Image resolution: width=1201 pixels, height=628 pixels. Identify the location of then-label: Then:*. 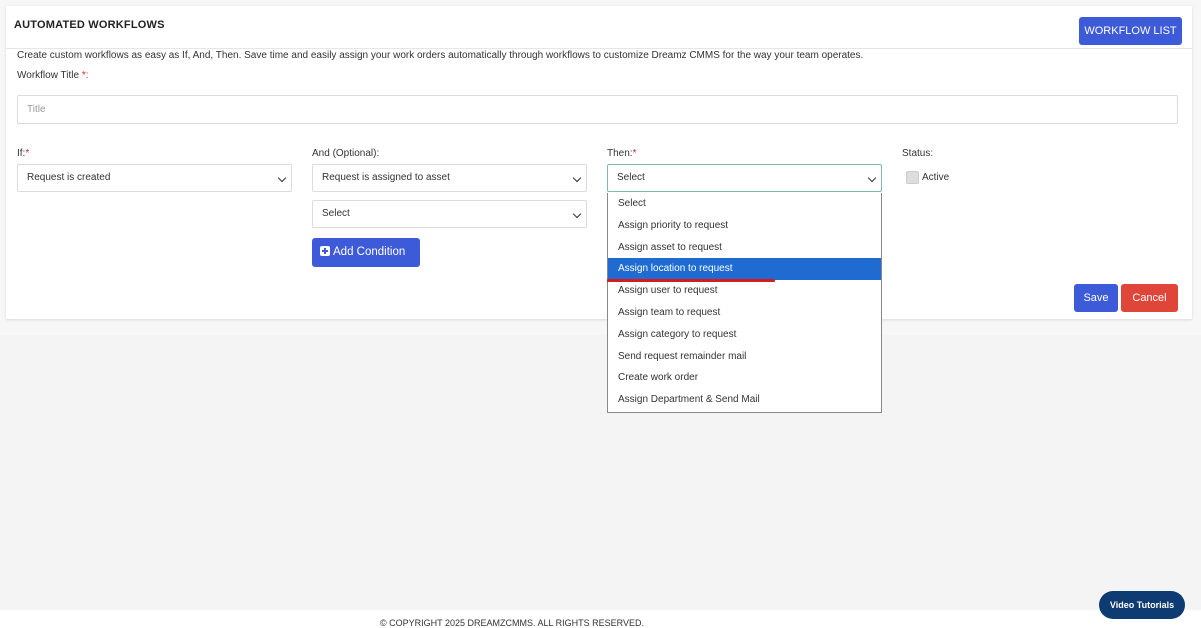
(621, 153).